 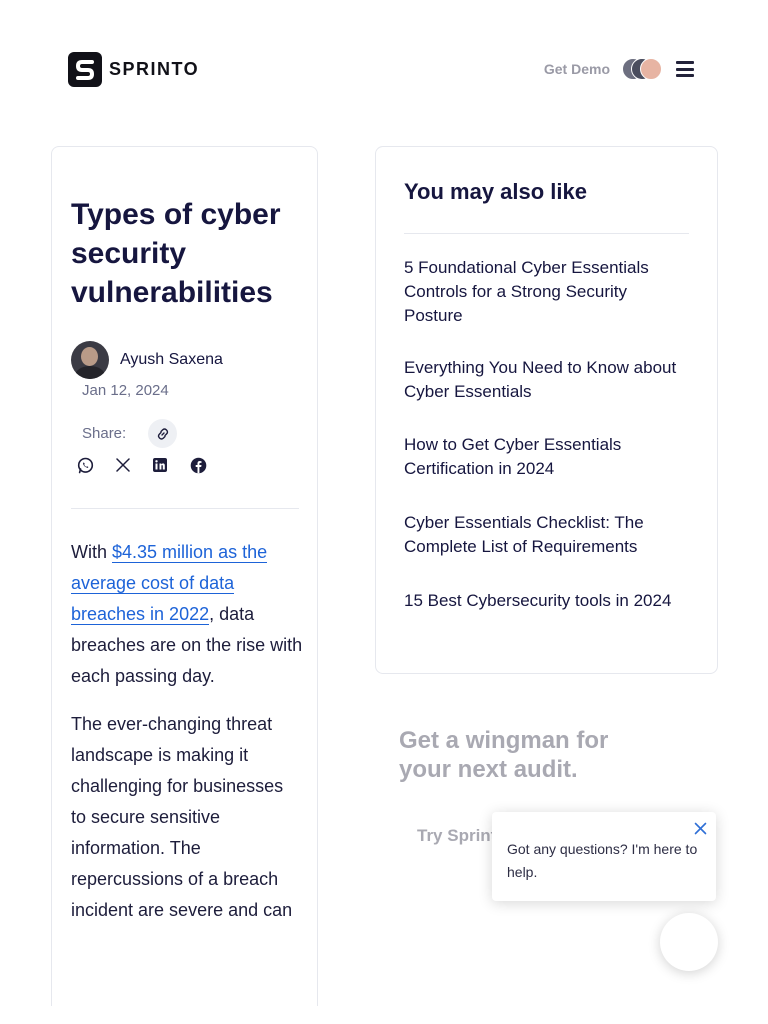 I want to click on chat-message: Got any questions? I'm here to help., so click(x=602, y=860).